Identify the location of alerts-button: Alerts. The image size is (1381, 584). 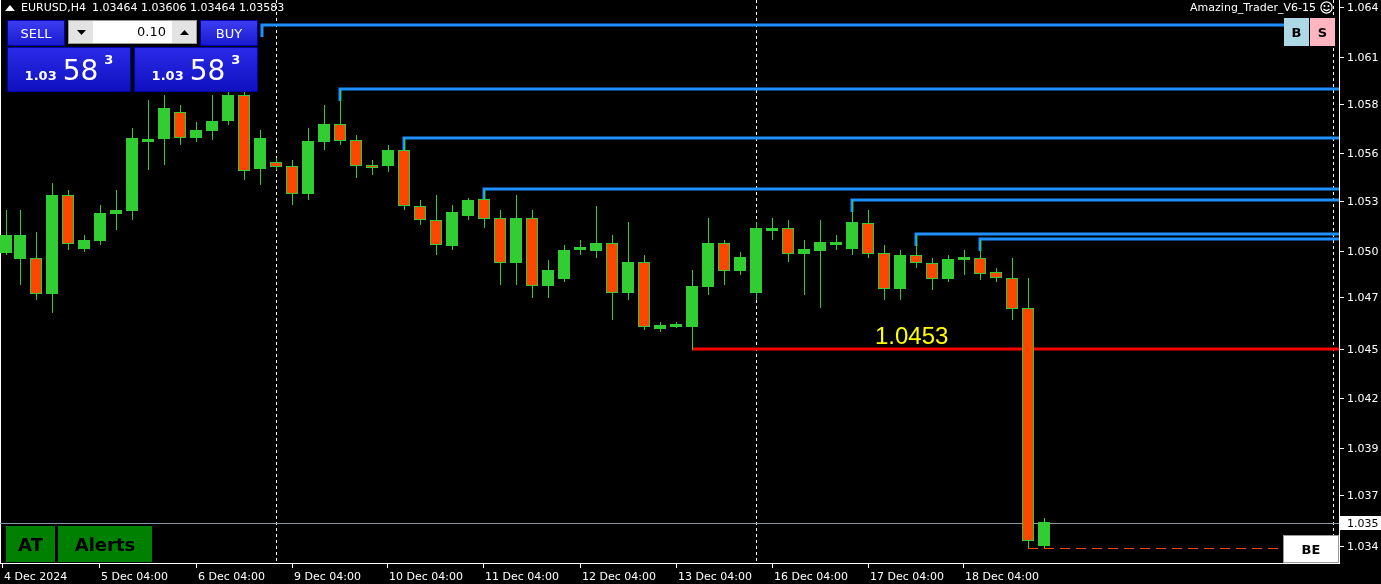
(105, 544).